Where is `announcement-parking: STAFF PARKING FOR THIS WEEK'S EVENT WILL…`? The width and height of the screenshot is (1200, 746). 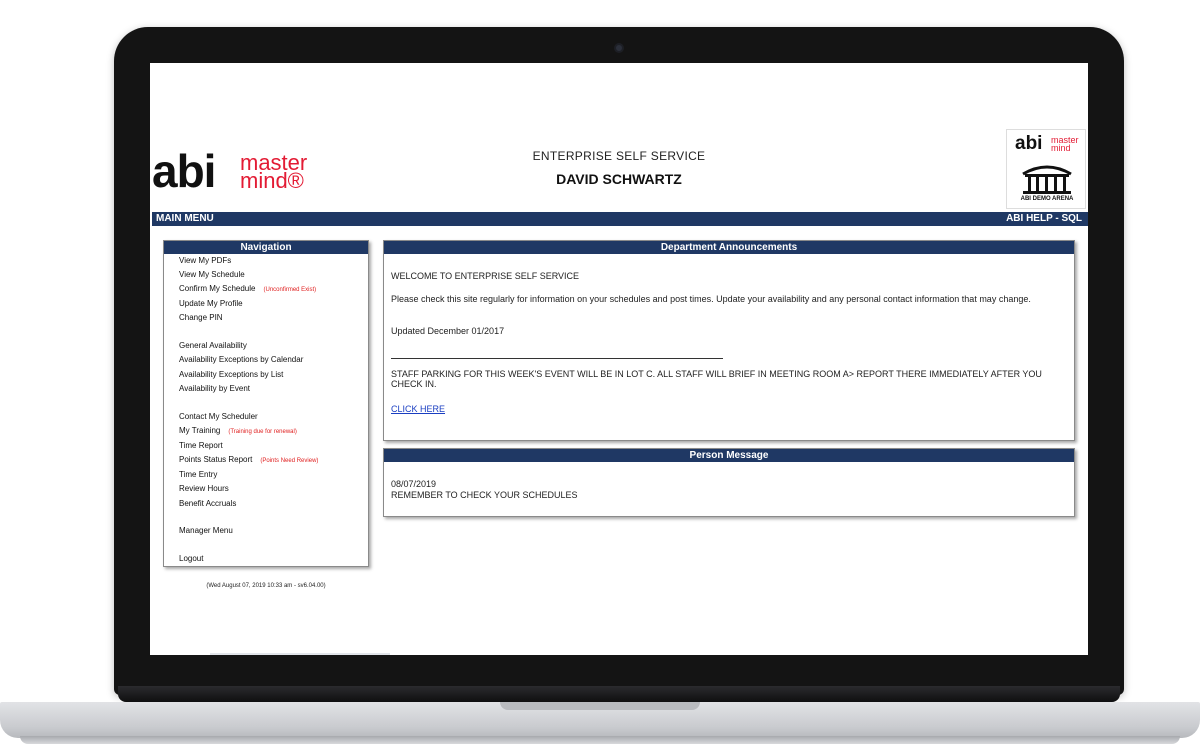
announcement-parking: STAFF PARKING FOR THIS WEEK'S EVENT WILL… is located at coordinates (716, 379).